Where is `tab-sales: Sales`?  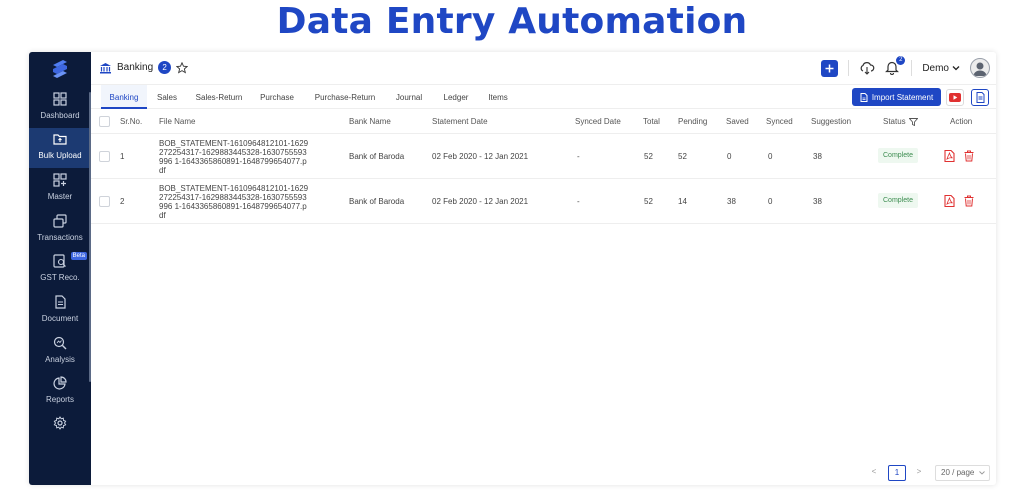
tab-sales: Sales is located at coordinates (167, 97).